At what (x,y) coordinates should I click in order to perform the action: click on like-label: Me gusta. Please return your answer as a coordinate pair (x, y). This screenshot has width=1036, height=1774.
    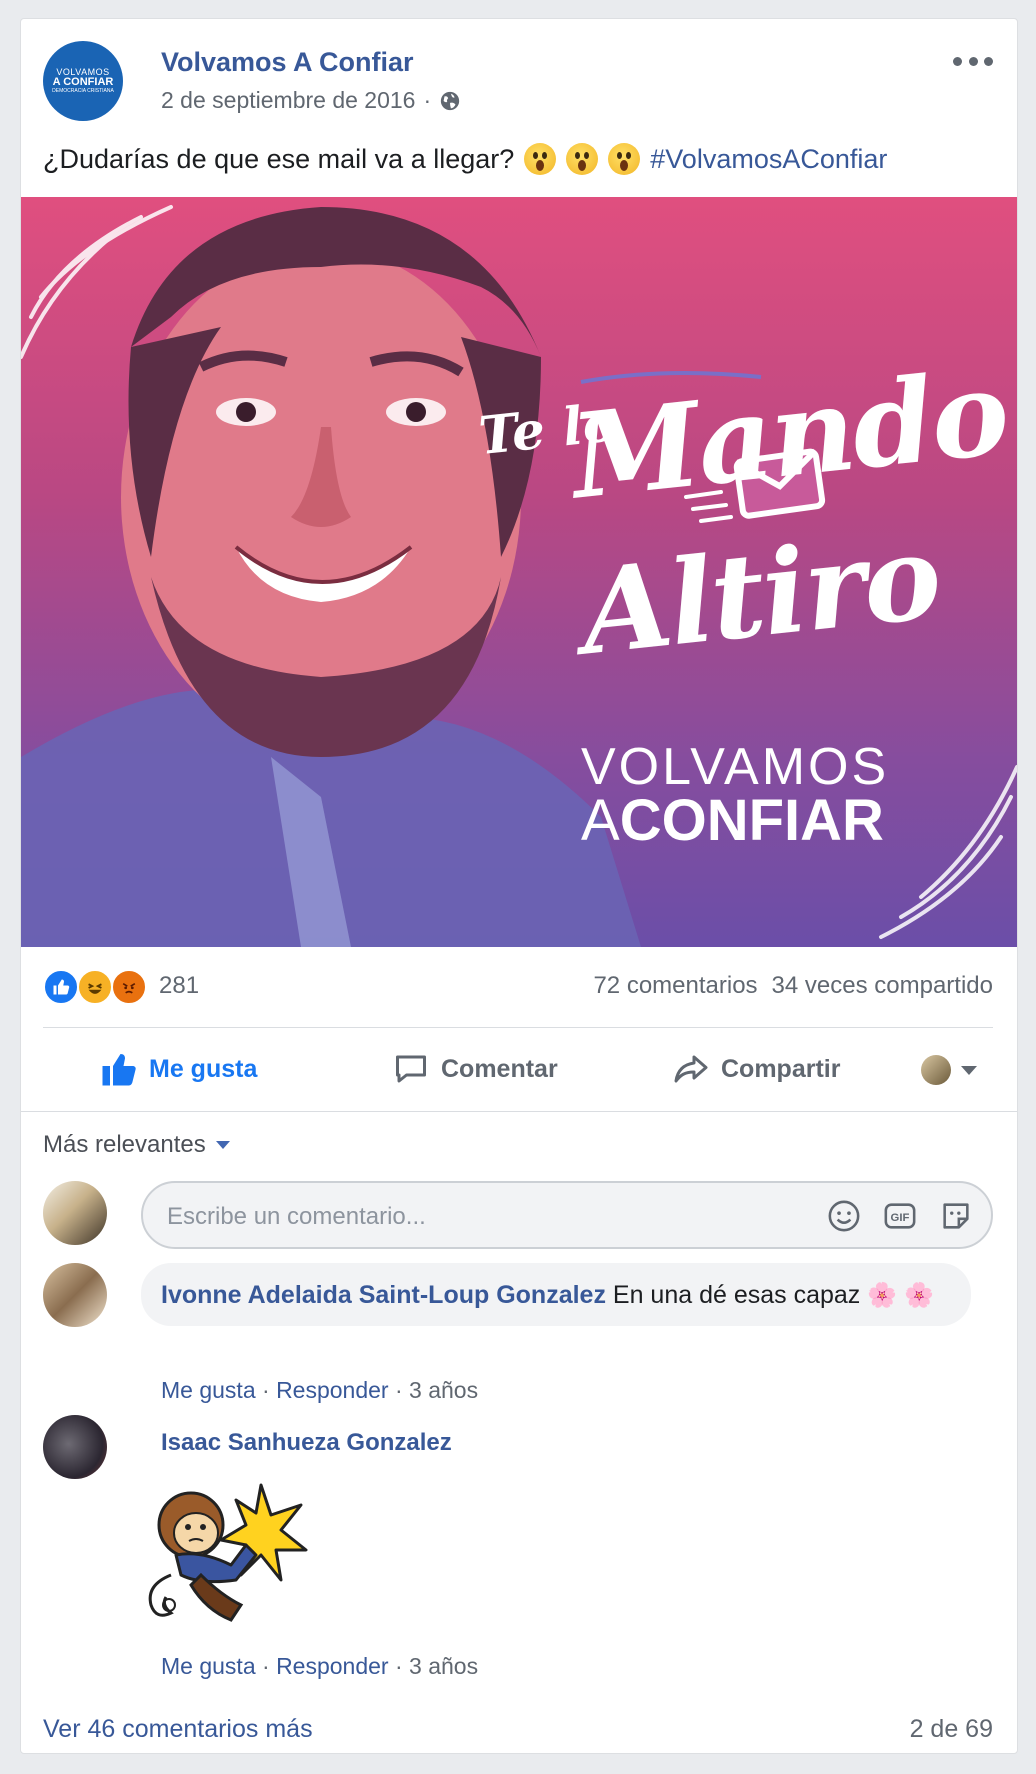
    Looking at the image, I should click on (203, 1068).